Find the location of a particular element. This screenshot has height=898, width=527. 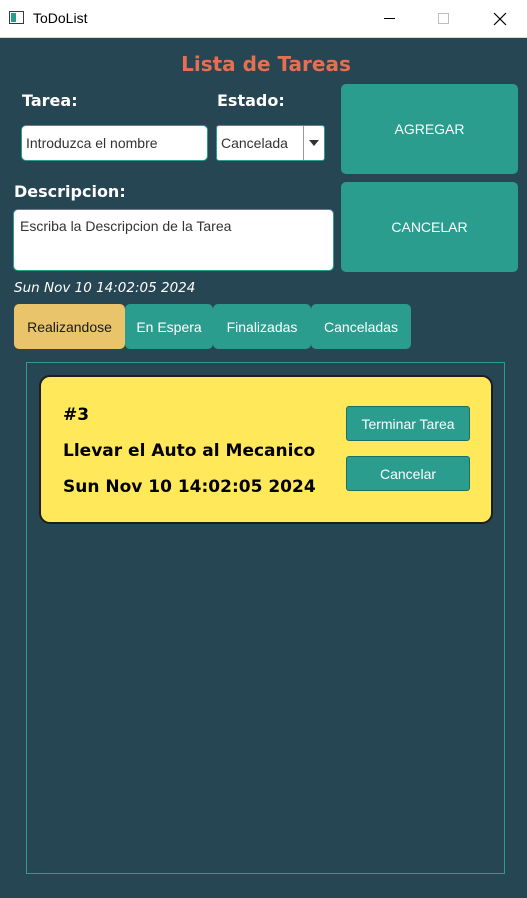

page-title: Lista de Tareas is located at coordinates (266, 64).